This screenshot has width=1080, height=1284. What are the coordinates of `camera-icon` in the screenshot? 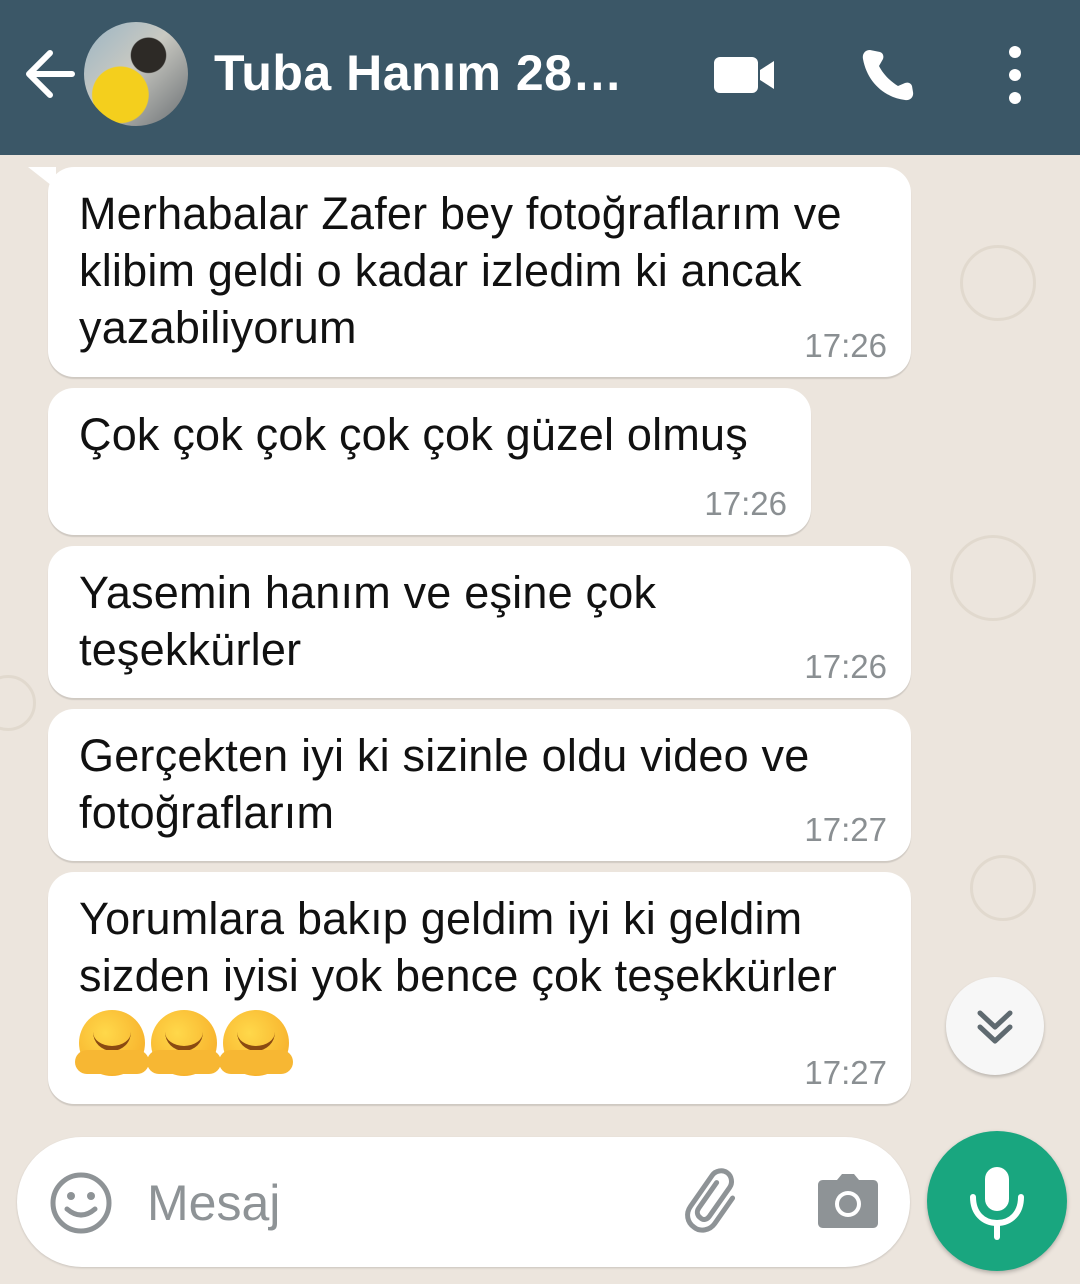 It's located at (848, 1201).